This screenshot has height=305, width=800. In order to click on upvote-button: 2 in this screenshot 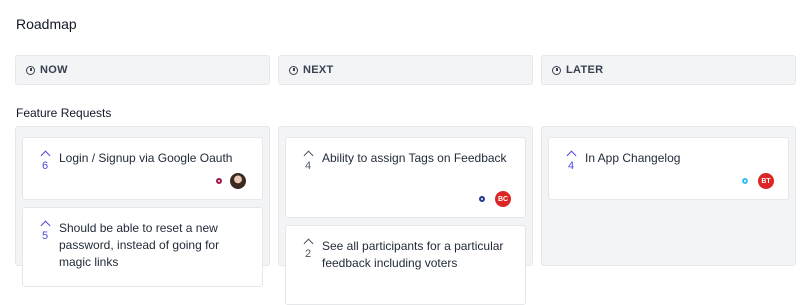, I will do `click(308, 249)`.